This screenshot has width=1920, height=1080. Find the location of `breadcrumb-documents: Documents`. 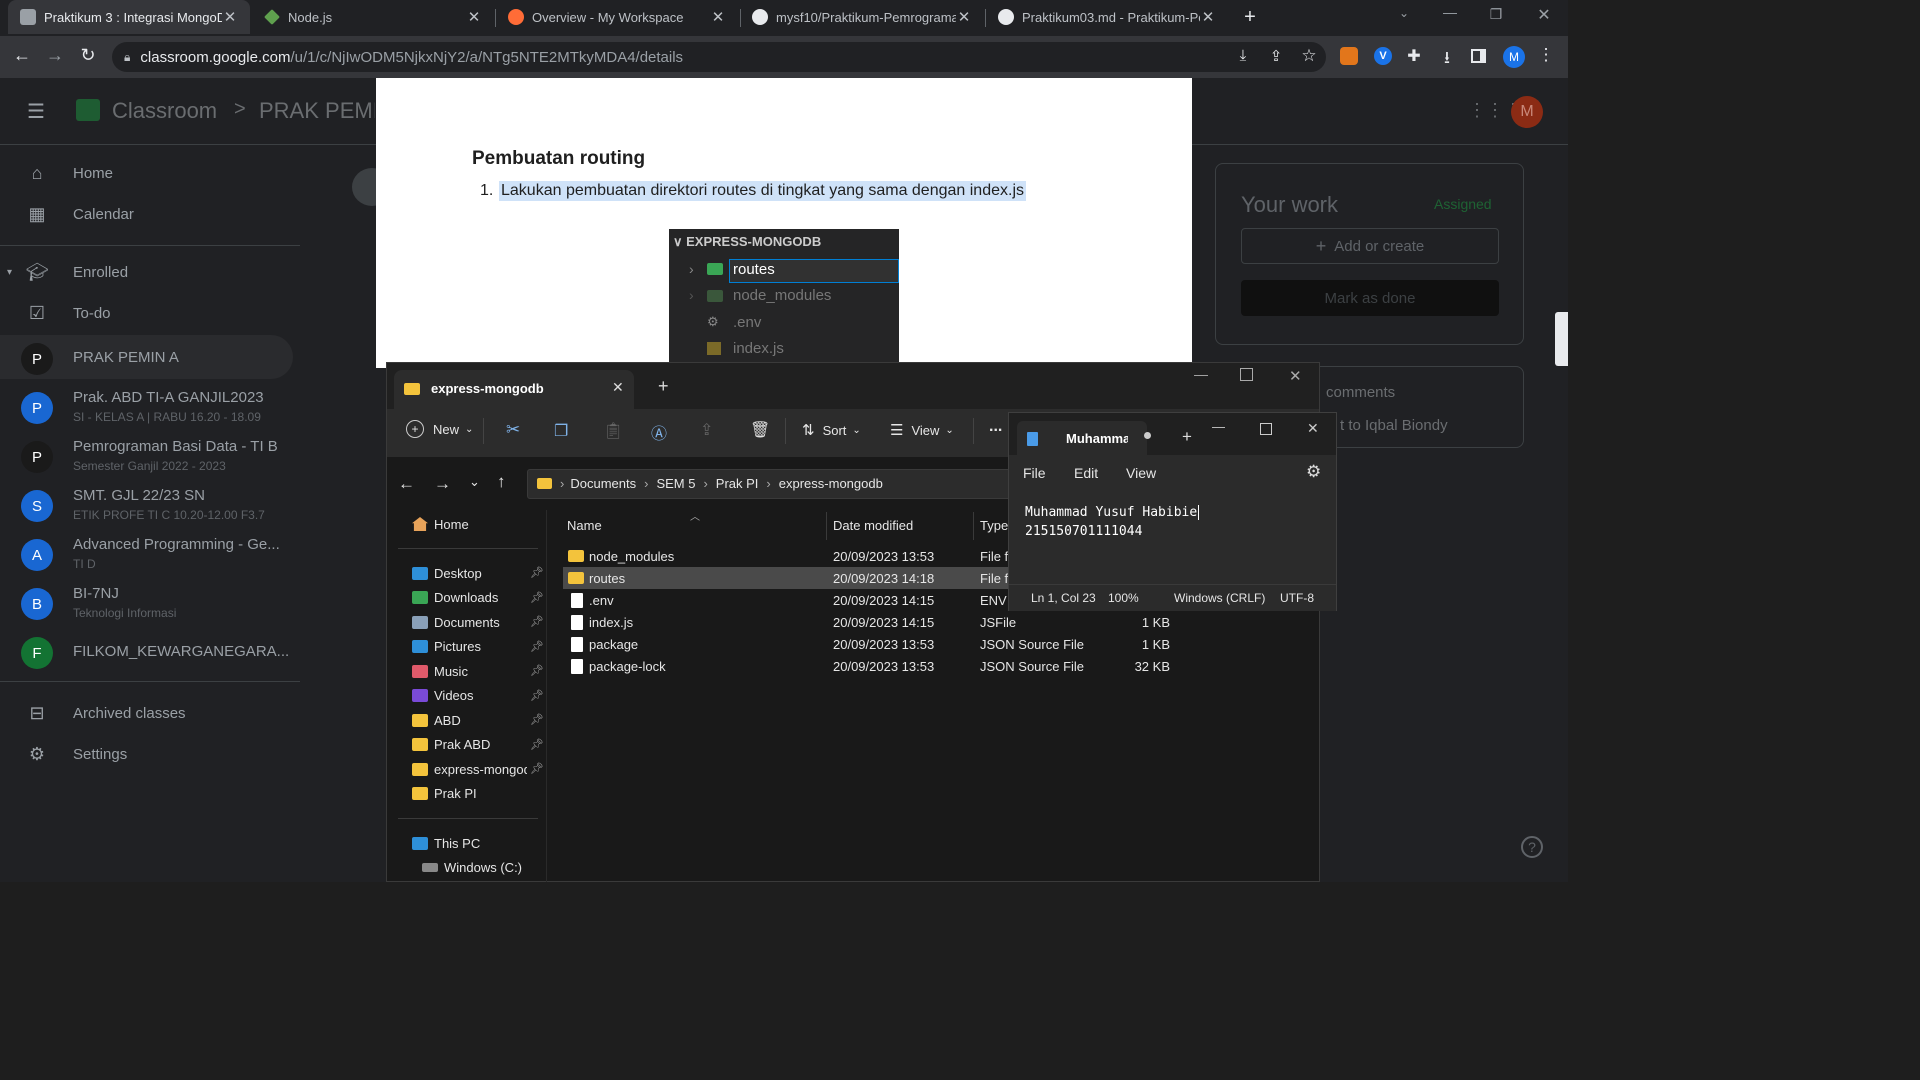

breadcrumb-documents: Documents is located at coordinates (603, 483).